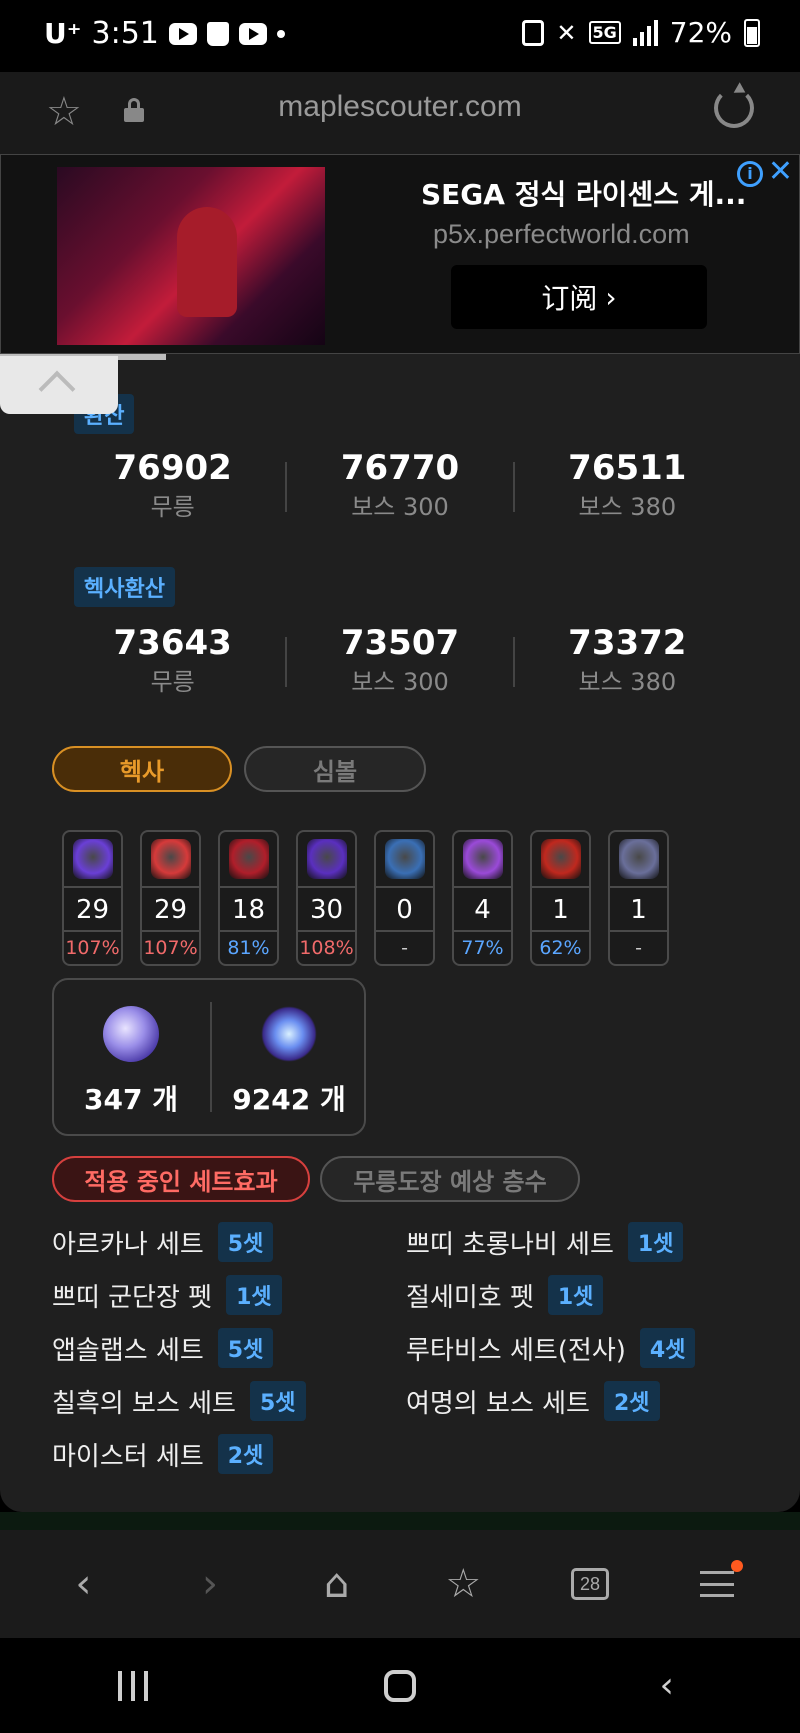 Image resolution: width=800 pixels, height=1733 pixels. What do you see at coordinates (667, 1686) in the screenshot?
I see `back-button: ‹` at bounding box center [667, 1686].